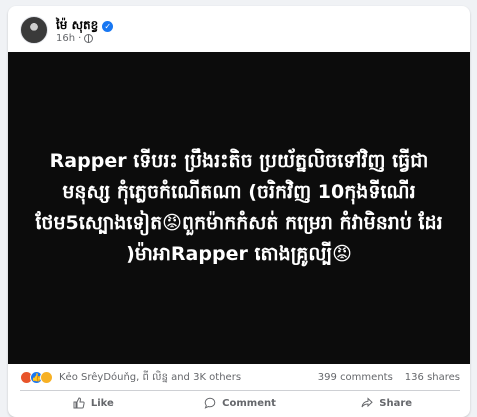 This screenshot has width=477, height=417. Describe the element at coordinates (108, 26) in the screenshot. I see `verified-icon: ✓` at that location.